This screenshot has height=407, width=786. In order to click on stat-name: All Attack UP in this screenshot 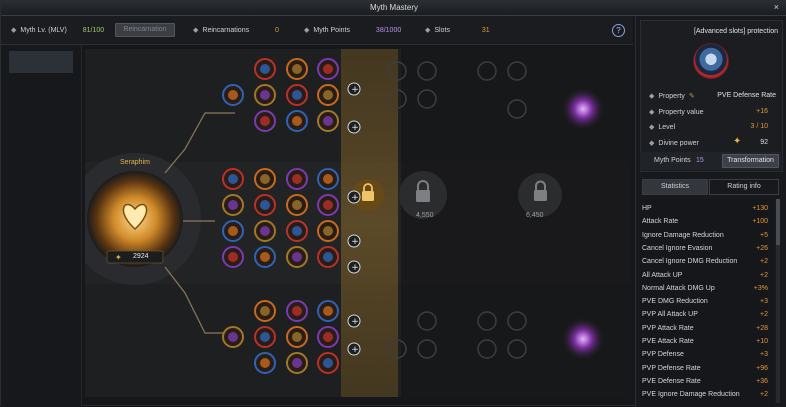, I will do `click(662, 275)`.